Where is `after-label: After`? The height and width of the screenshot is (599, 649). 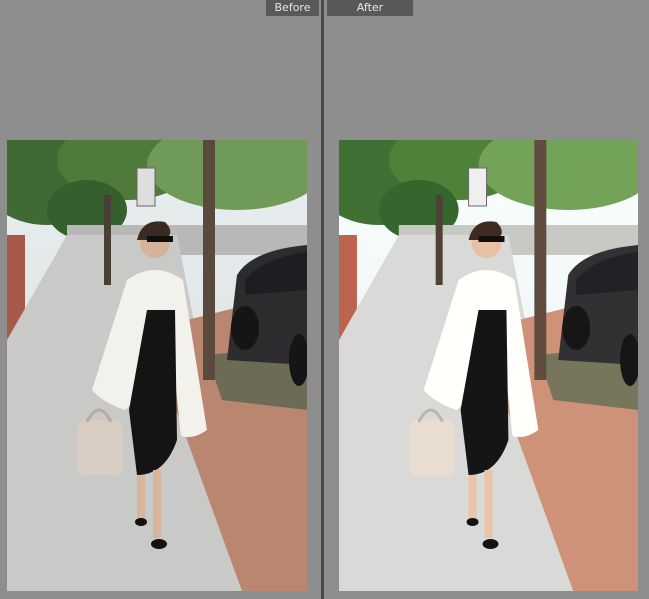
after-label: After is located at coordinates (370, 8).